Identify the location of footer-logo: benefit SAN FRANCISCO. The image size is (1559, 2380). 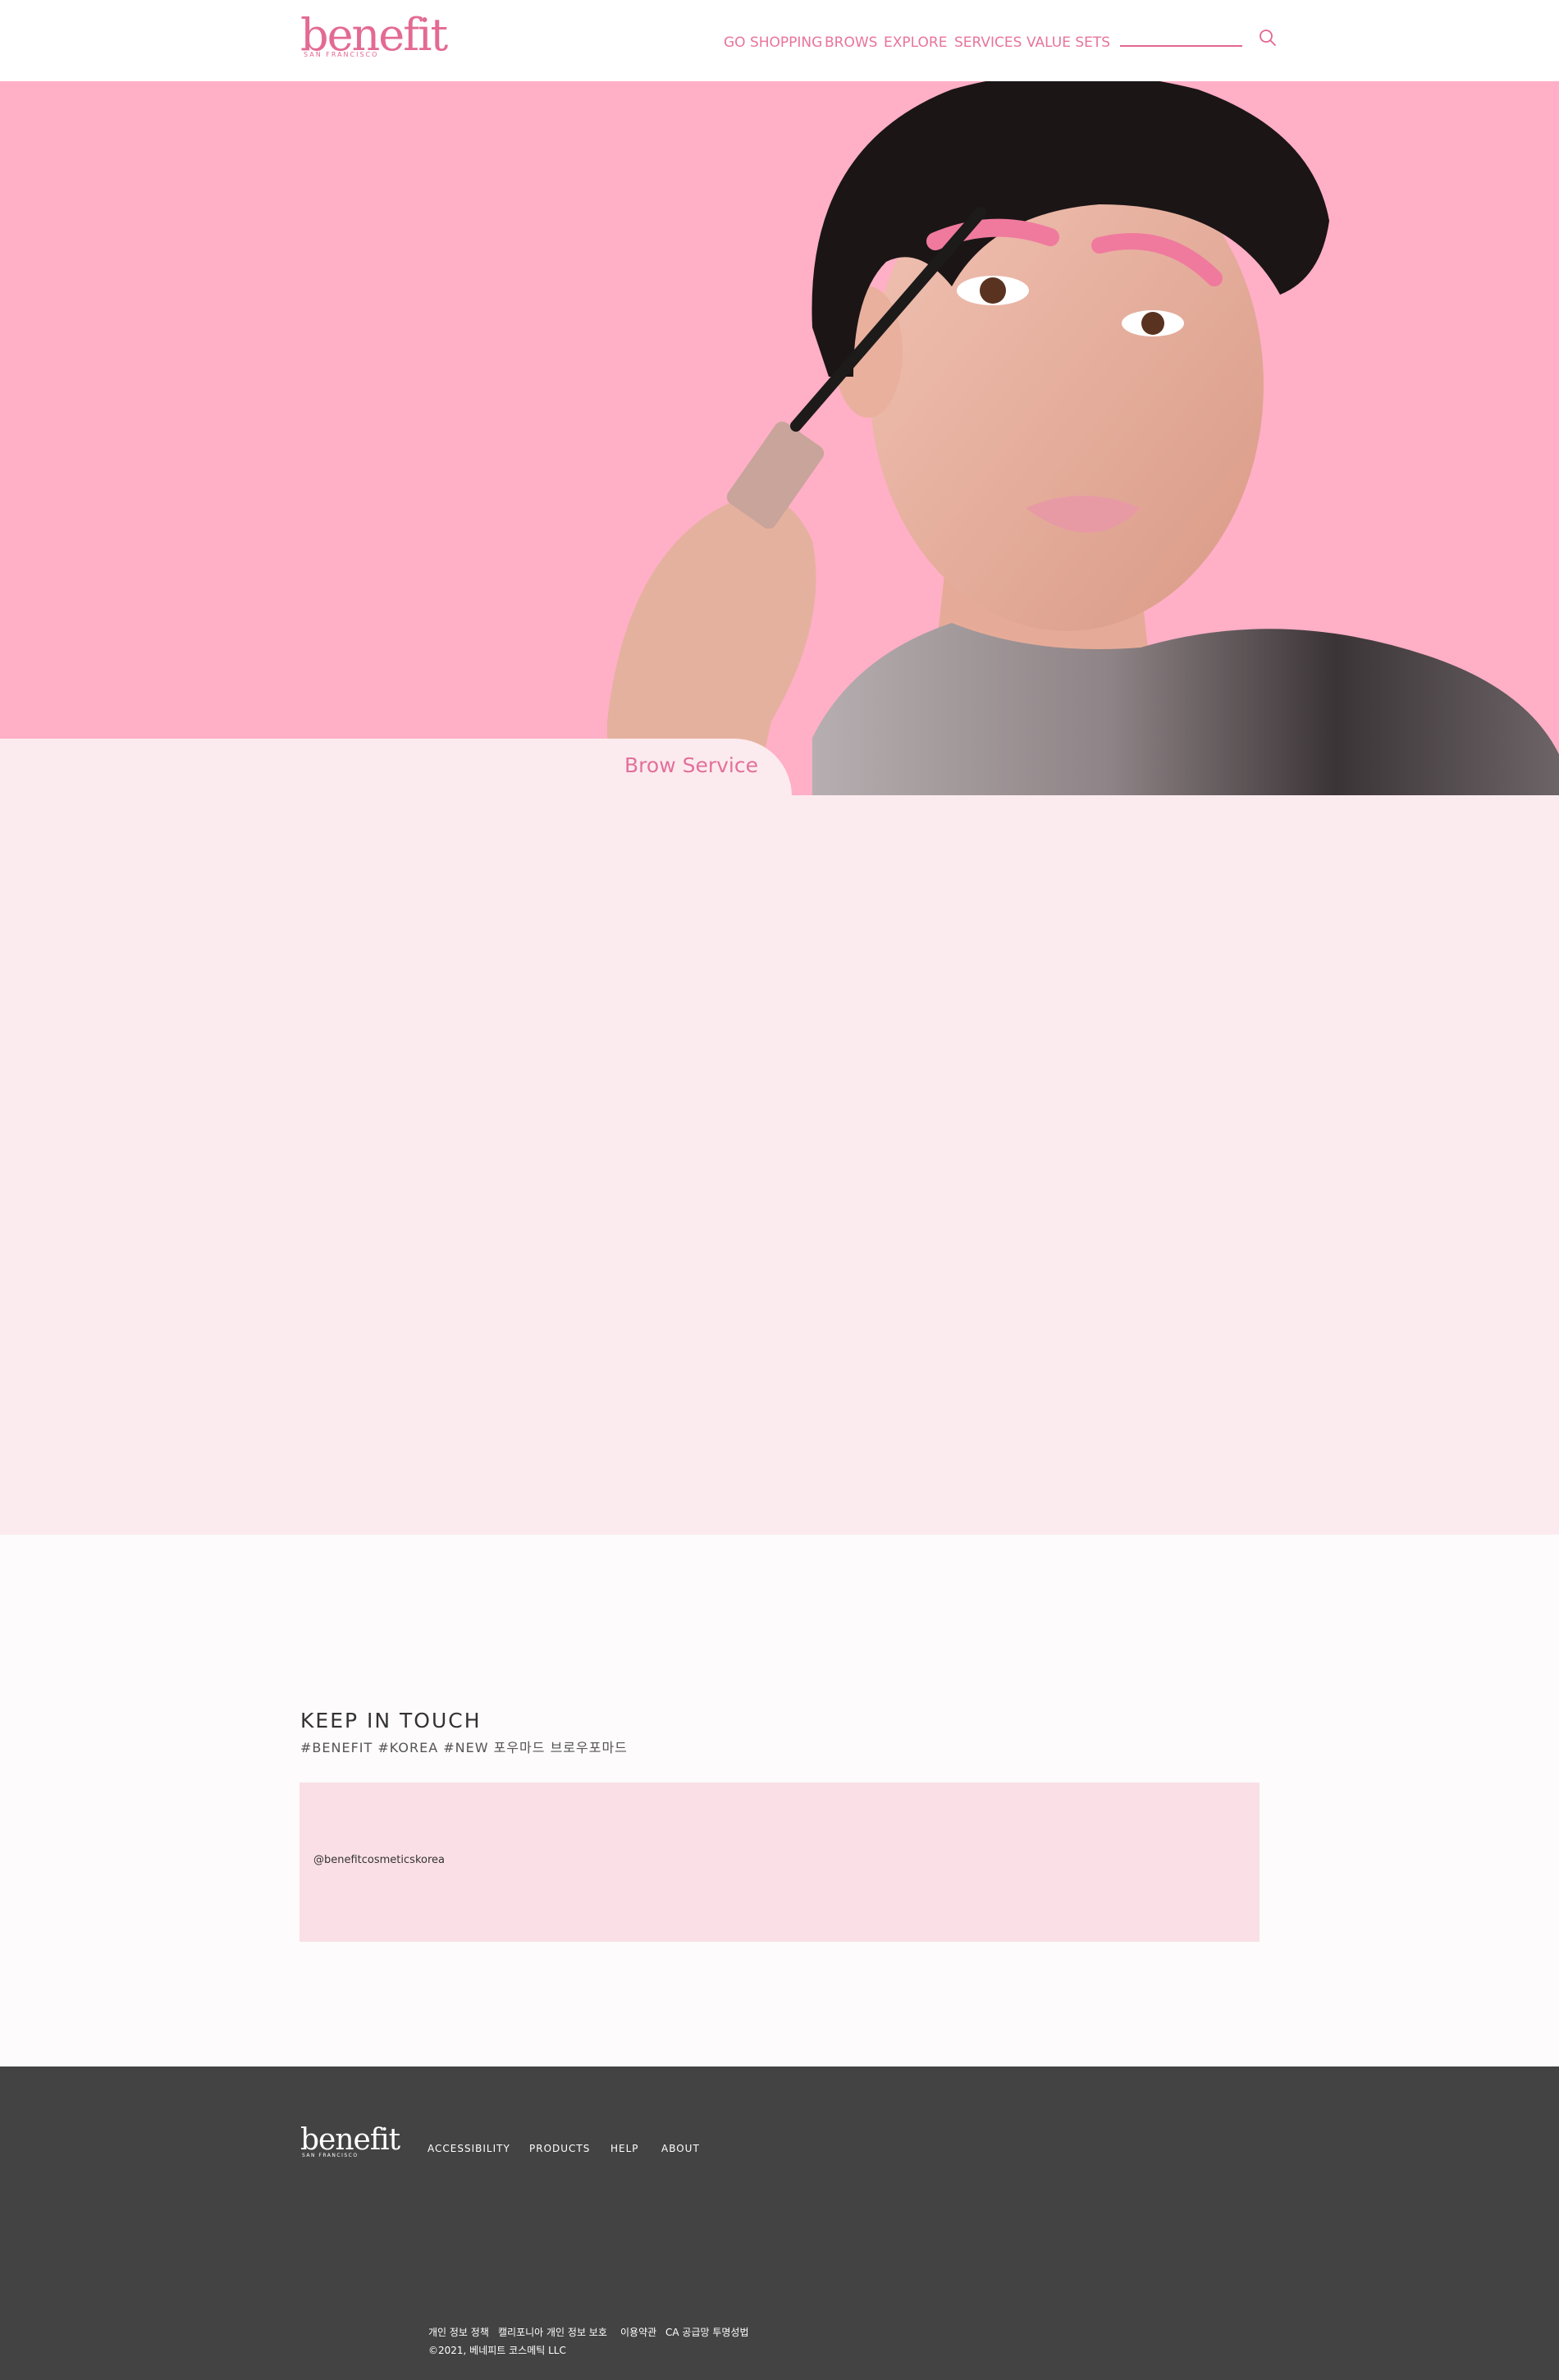
(350, 2141).